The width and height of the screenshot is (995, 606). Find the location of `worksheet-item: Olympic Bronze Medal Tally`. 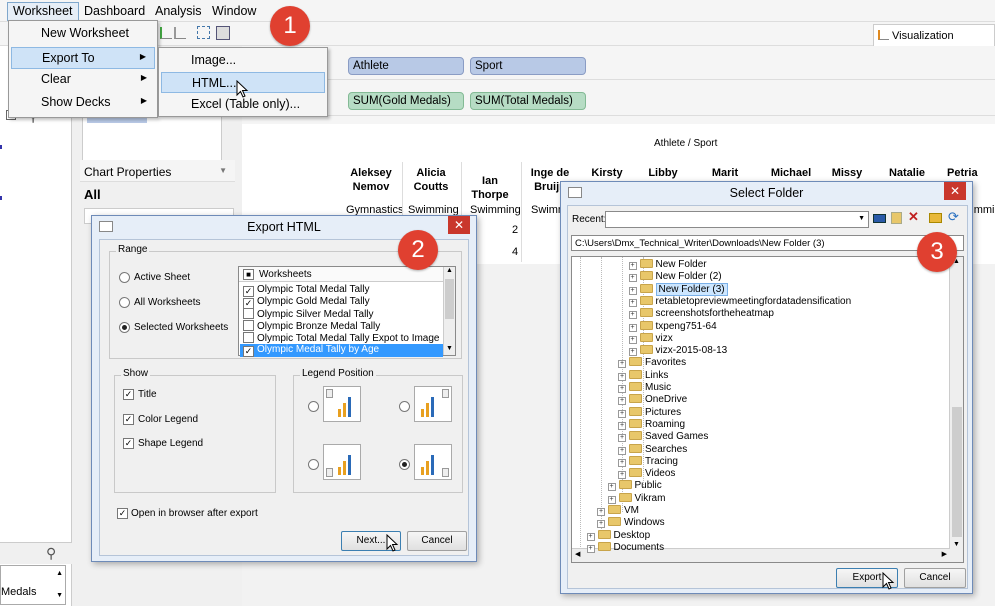

worksheet-item: Olympic Bronze Medal Tally is located at coordinates (311, 326).